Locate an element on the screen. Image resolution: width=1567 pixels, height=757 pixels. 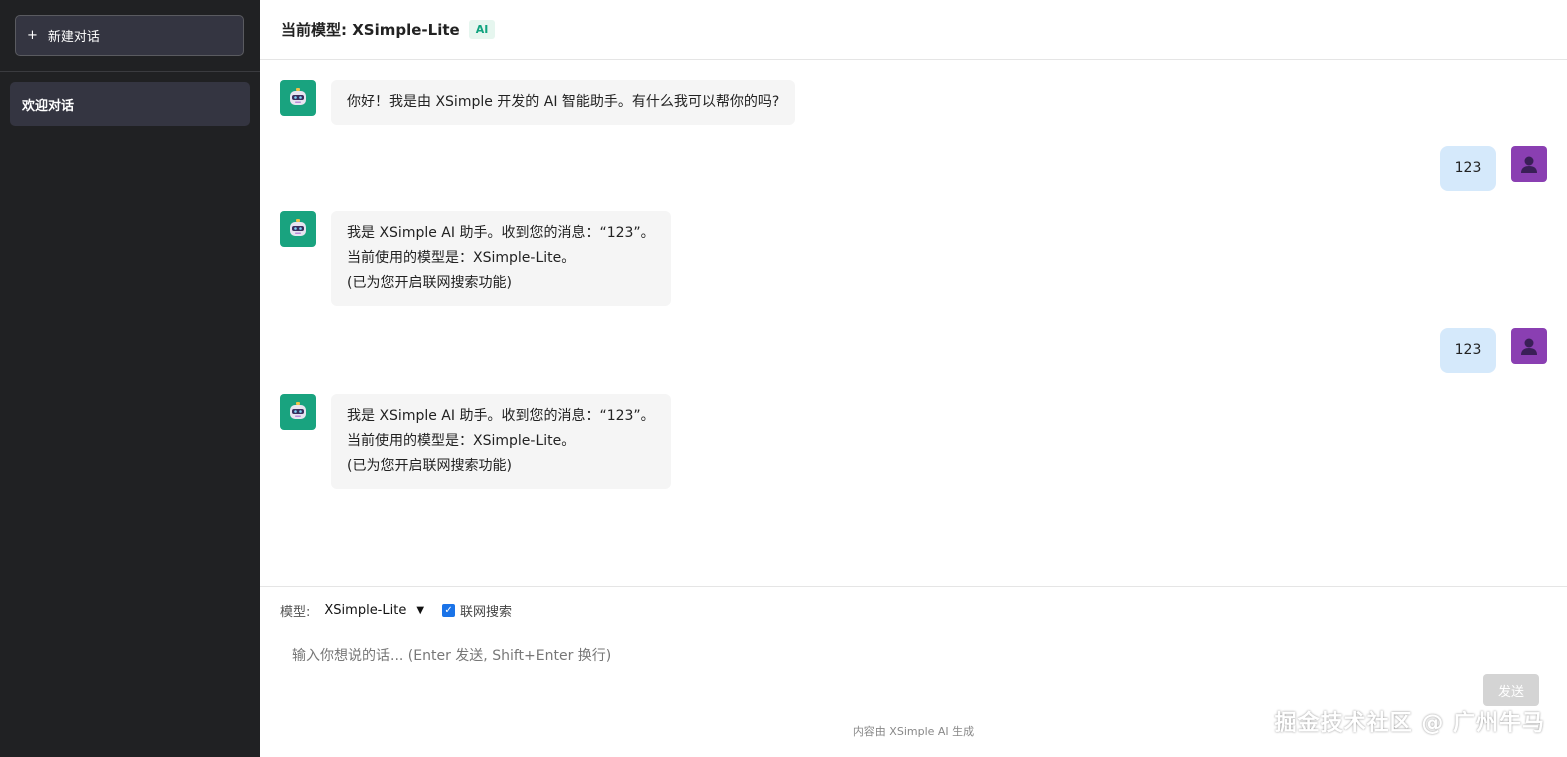
model-label: 模型: is located at coordinates (295, 612).